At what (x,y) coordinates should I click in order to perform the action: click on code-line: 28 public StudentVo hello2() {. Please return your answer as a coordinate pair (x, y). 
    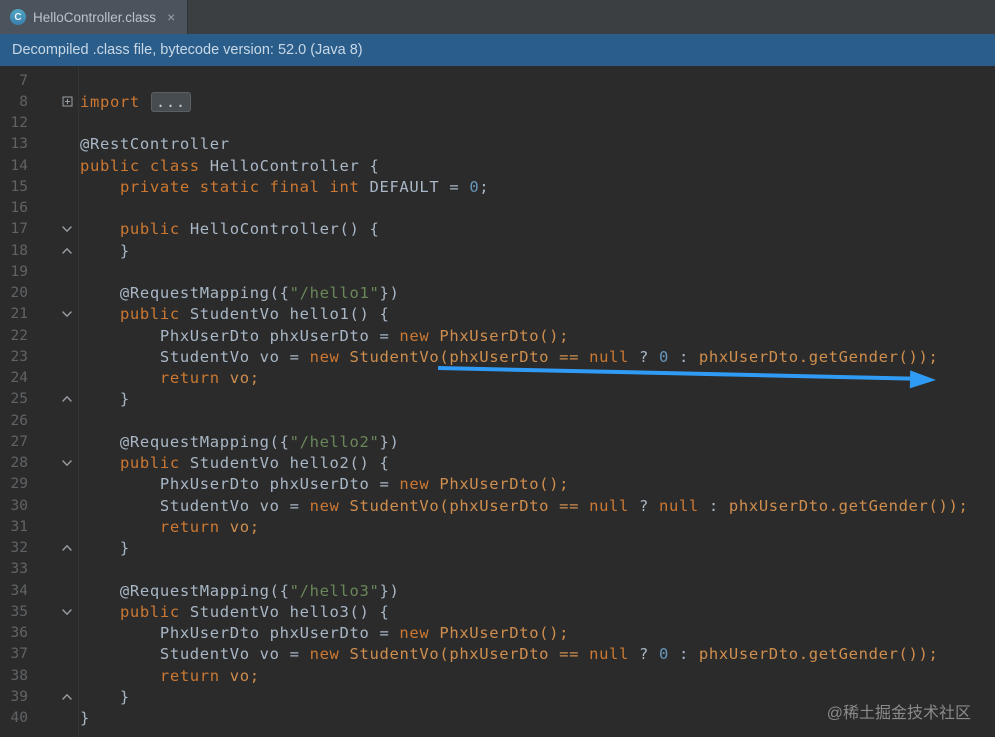
    Looking at the image, I should click on (497, 463).